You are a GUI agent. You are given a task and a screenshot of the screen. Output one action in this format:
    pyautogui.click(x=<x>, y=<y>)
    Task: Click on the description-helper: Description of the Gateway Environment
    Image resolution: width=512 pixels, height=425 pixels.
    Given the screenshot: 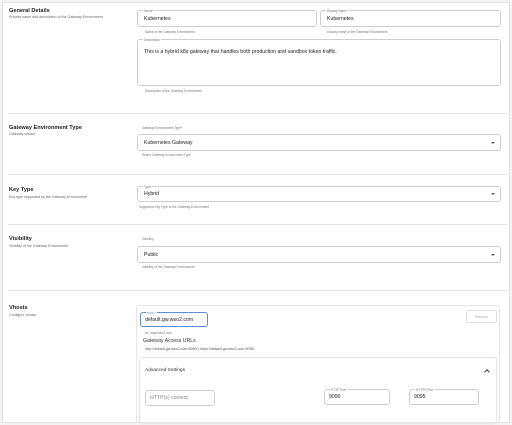 What is the action you would take?
    pyautogui.click(x=174, y=91)
    